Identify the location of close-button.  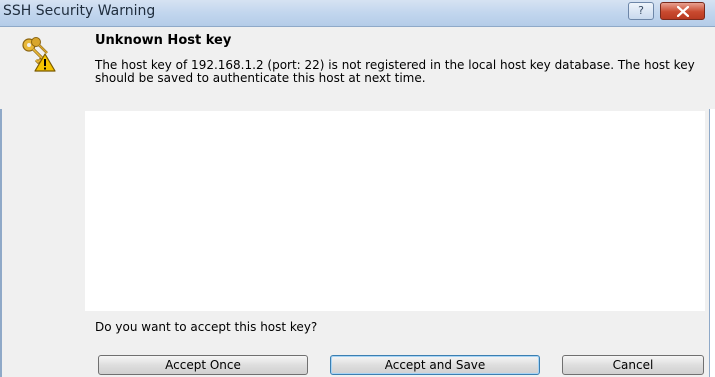
(682, 11).